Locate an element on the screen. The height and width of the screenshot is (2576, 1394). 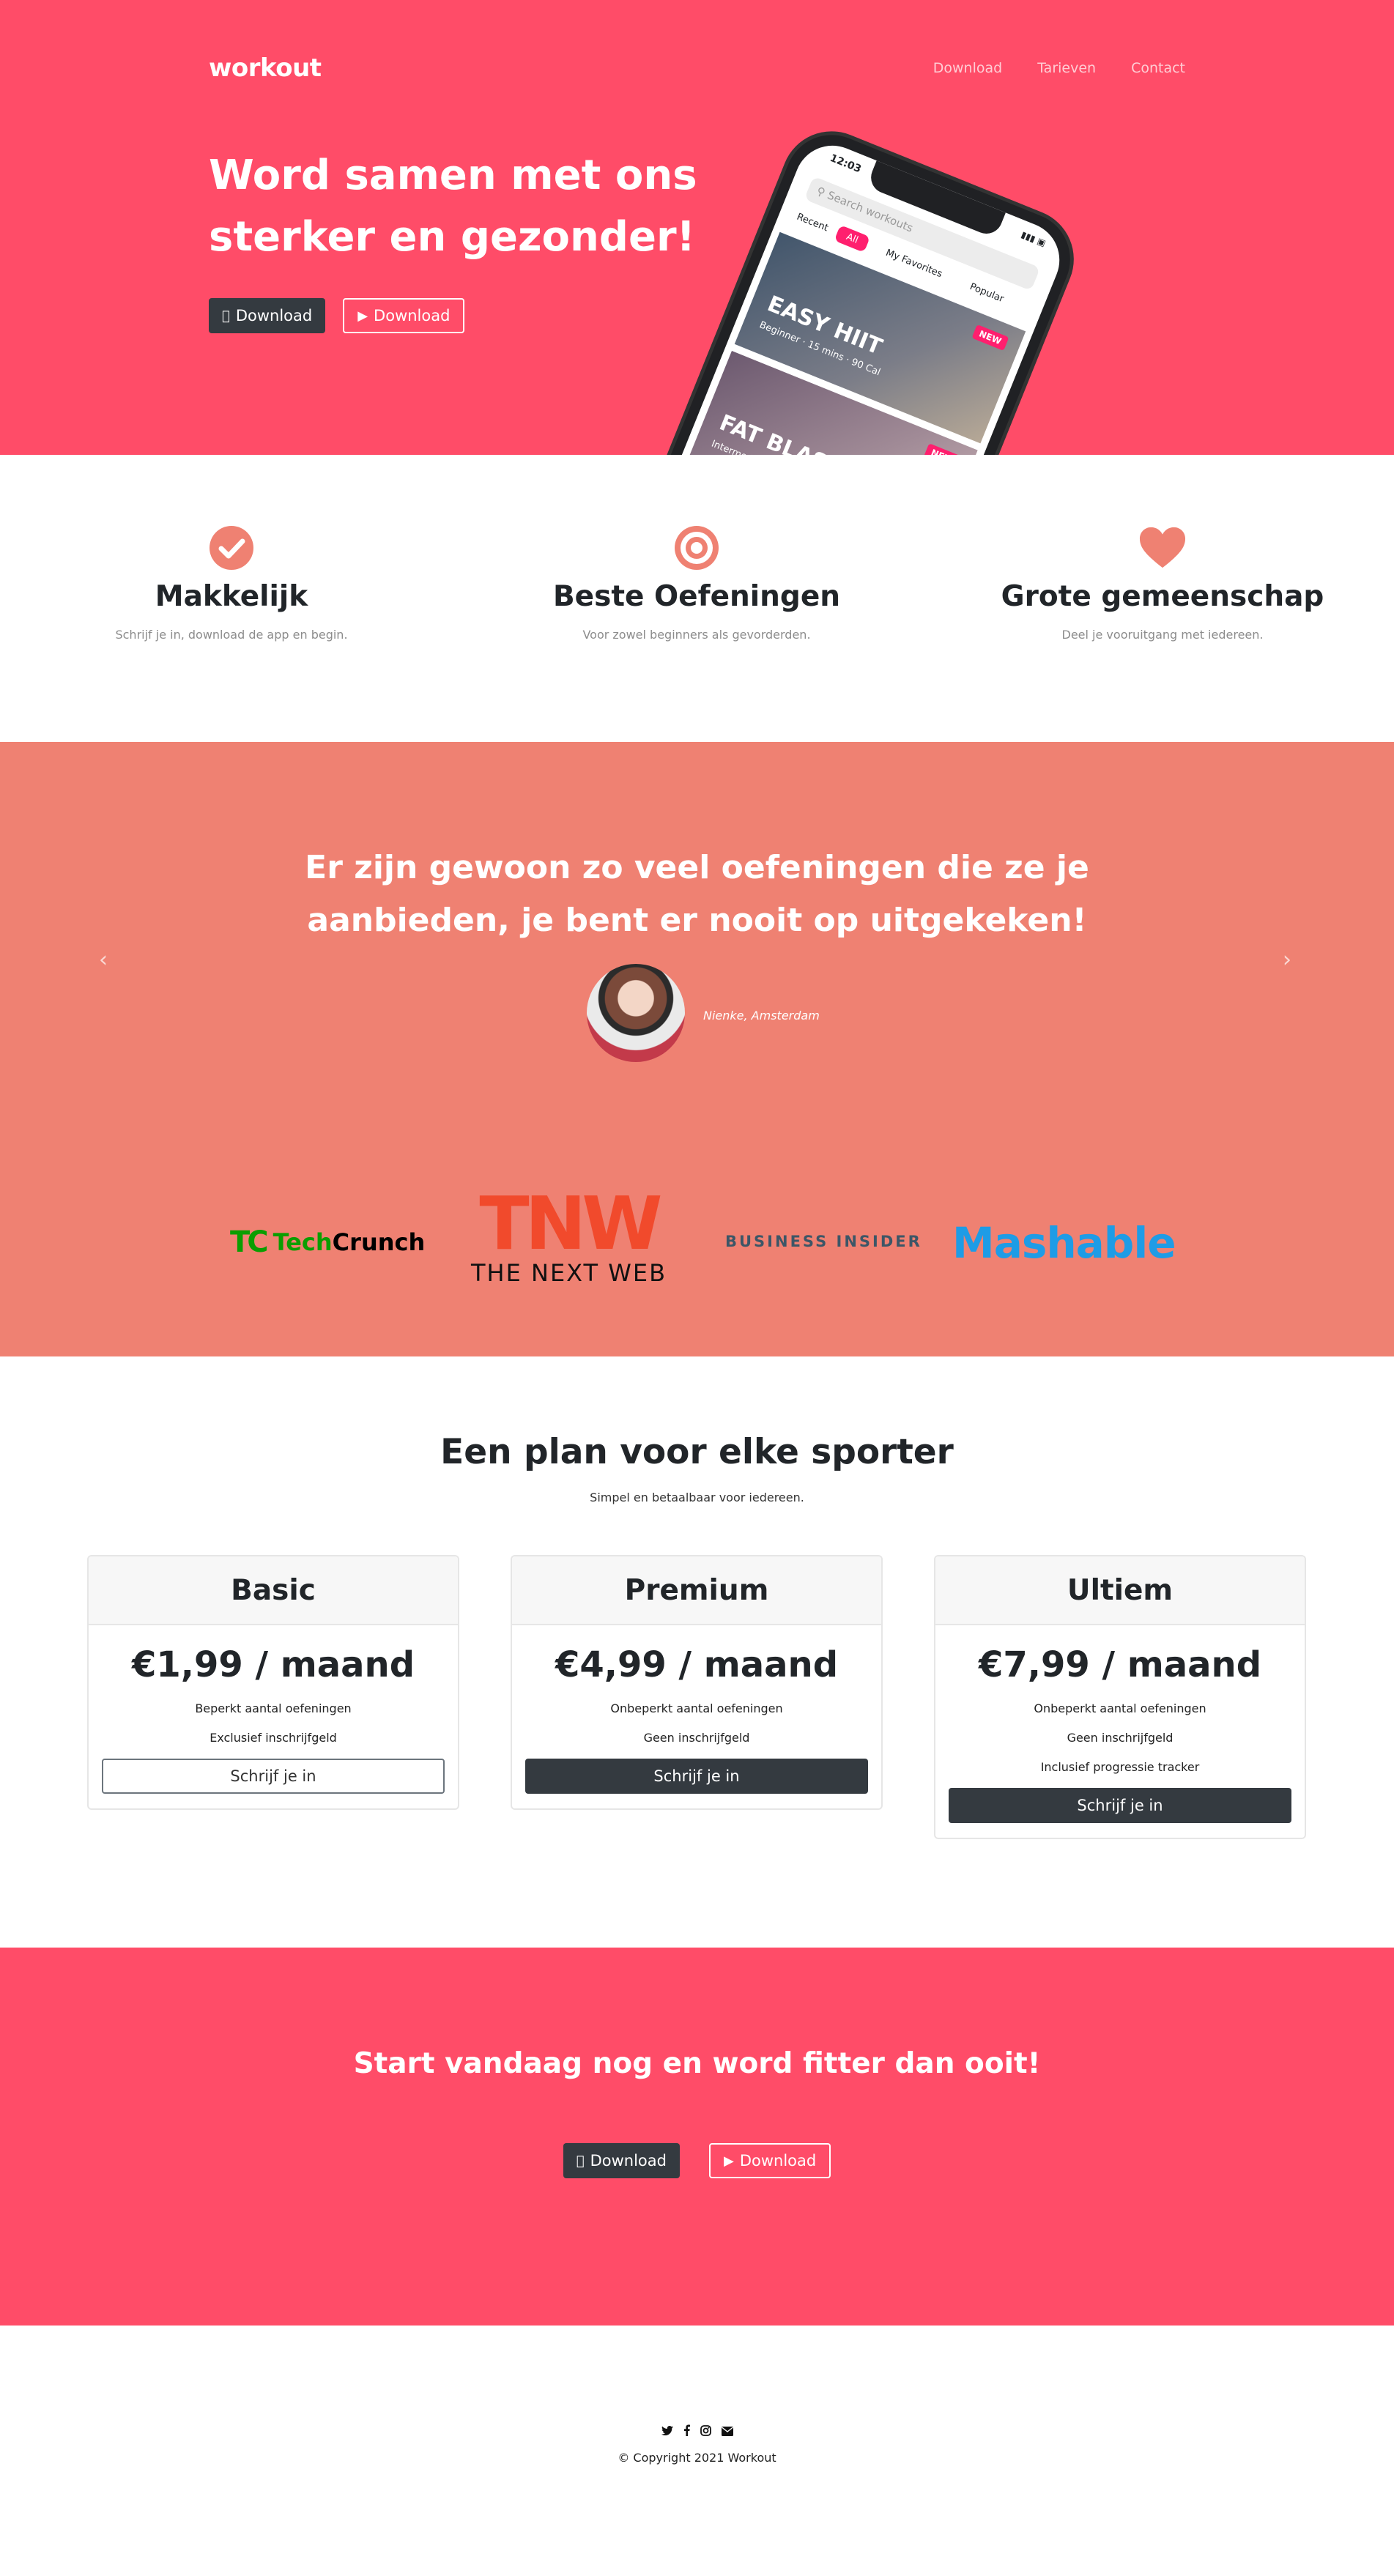
social-links is located at coordinates (697, 2432).